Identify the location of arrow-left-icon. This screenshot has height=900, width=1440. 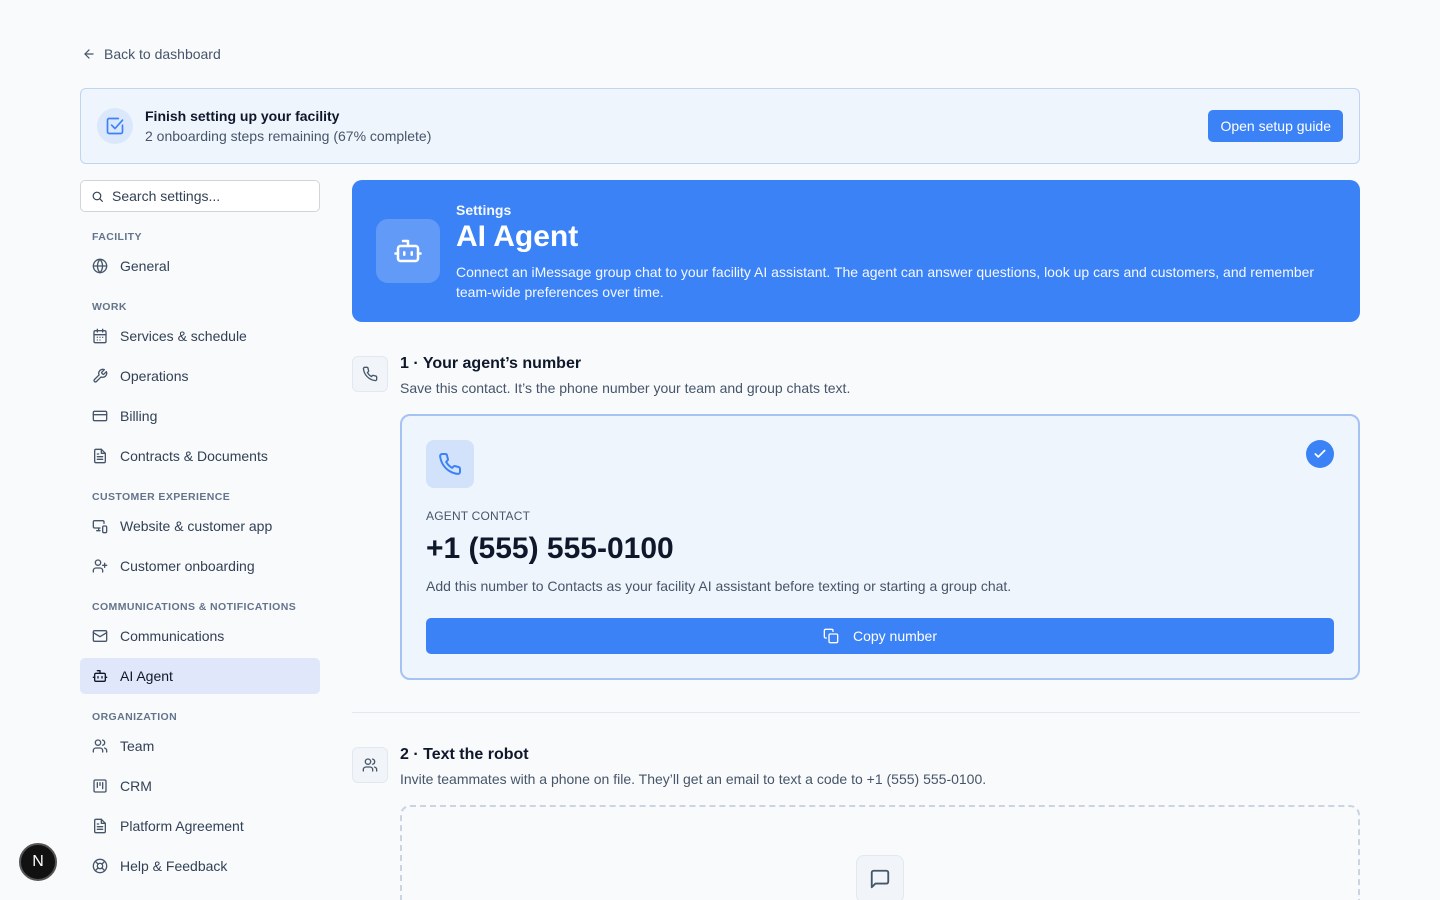
(89, 54).